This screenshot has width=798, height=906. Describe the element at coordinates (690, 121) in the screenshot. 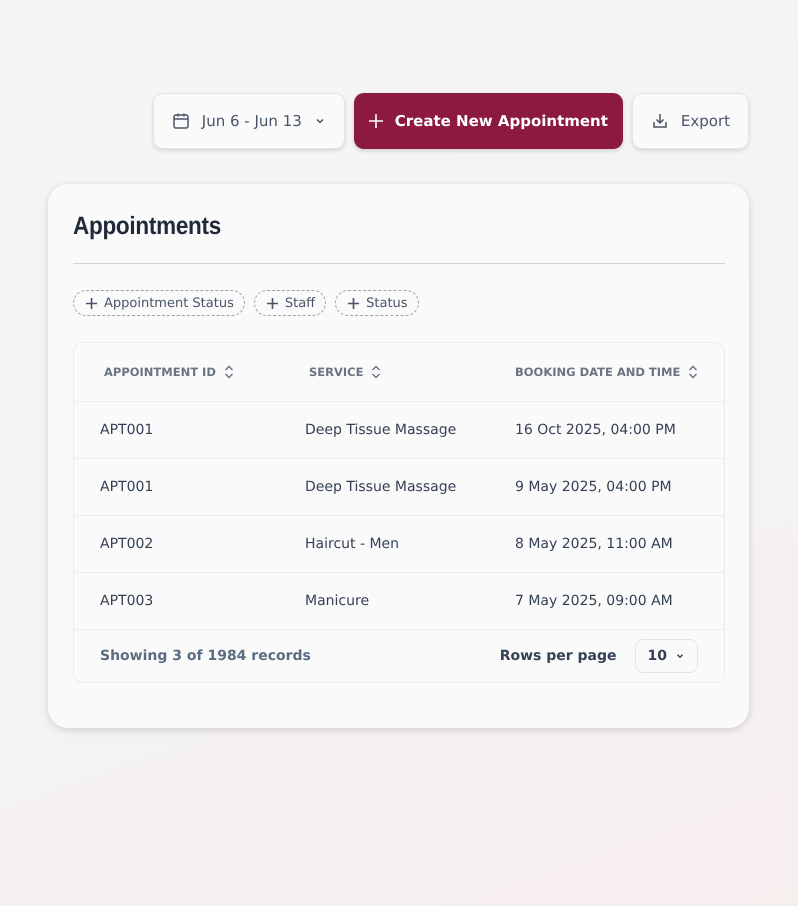

I see `export-button: Export` at that location.